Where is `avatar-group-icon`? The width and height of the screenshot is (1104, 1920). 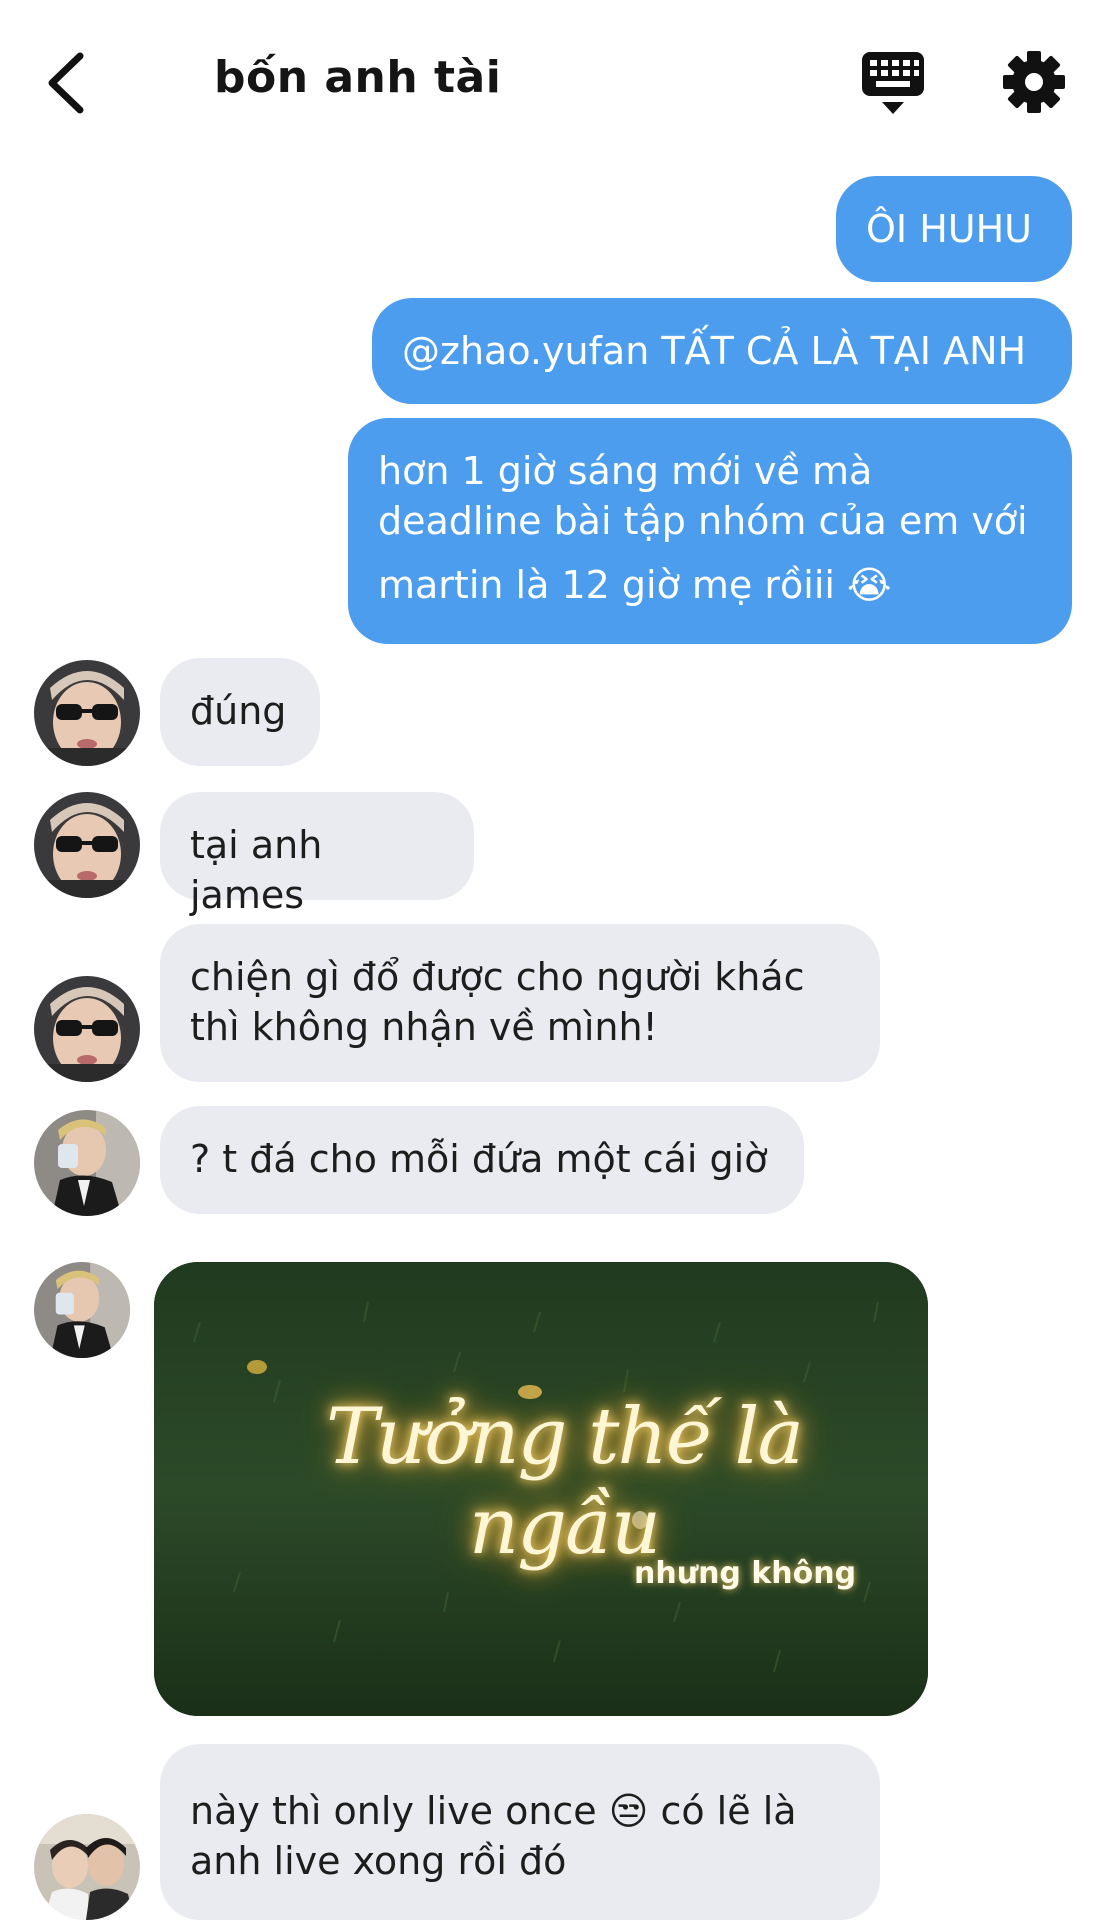 avatar-group-icon is located at coordinates (87, 1867).